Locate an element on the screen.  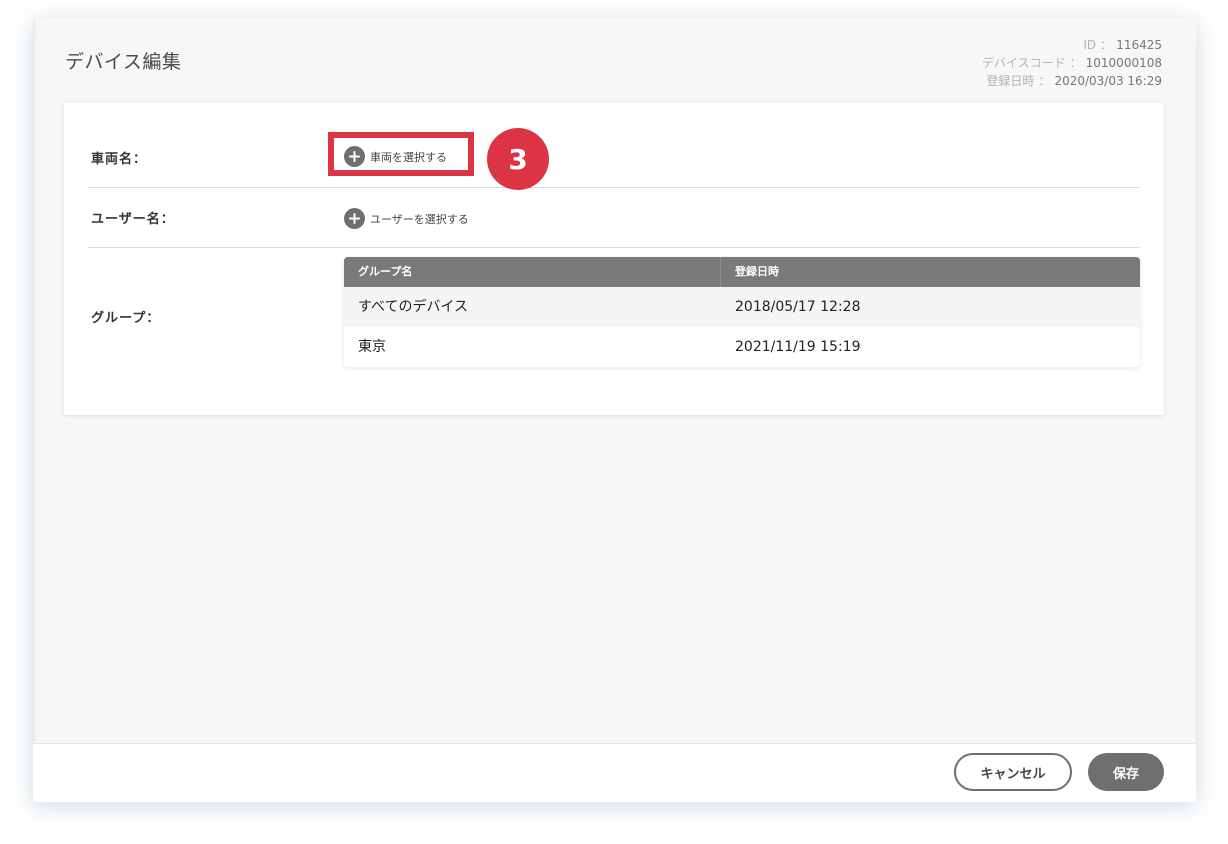
group-name-cell: すべてのデバイス is located at coordinates (413, 307).